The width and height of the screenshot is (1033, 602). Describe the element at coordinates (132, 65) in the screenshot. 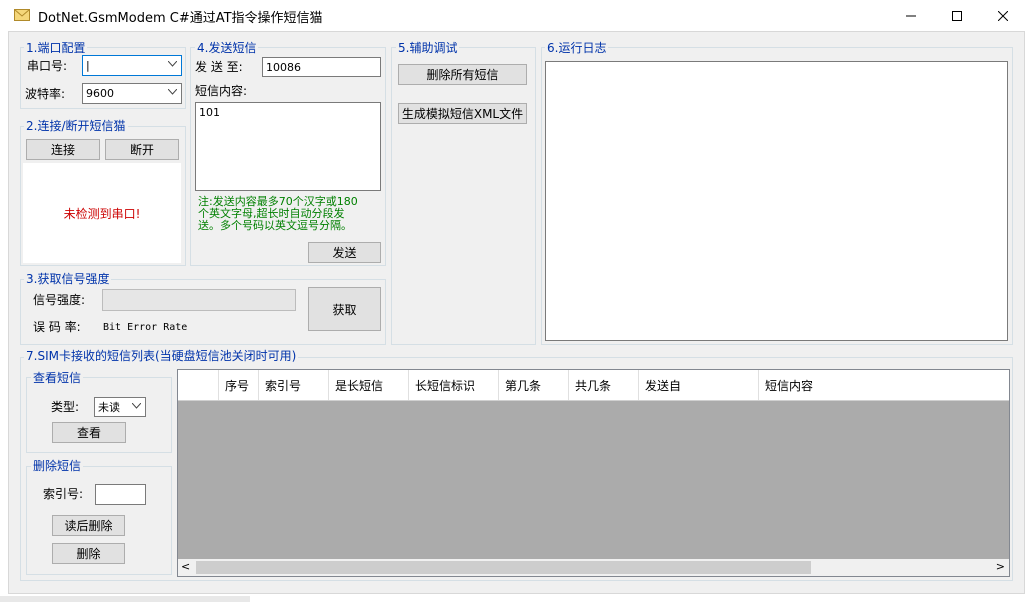

I see `port-select: |` at that location.